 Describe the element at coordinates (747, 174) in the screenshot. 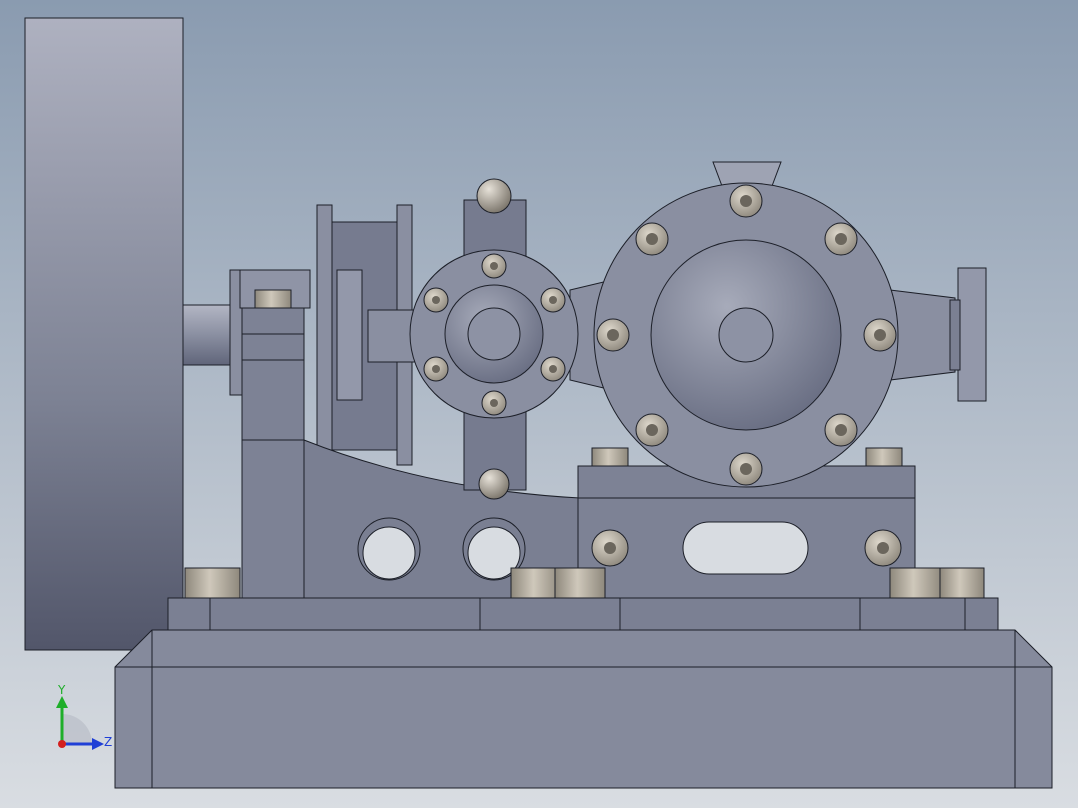

I see `inlet-funnel` at that location.